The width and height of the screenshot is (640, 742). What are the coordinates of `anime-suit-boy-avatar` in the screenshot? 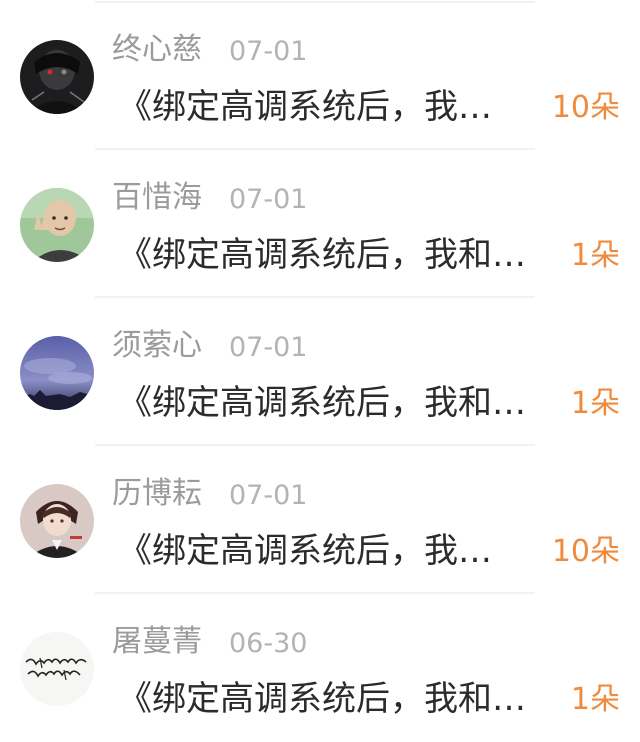 It's located at (57, 521).